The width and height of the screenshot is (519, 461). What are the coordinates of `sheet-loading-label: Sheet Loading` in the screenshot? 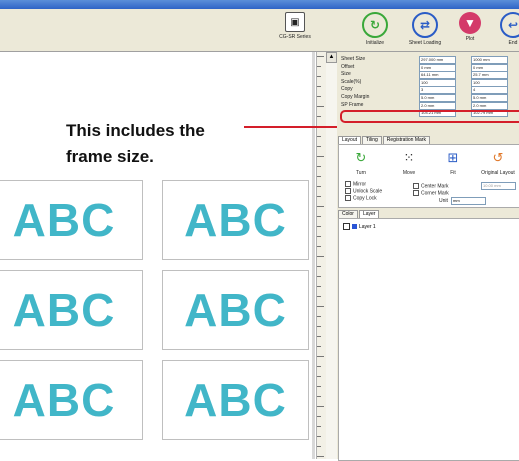 It's located at (425, 43).